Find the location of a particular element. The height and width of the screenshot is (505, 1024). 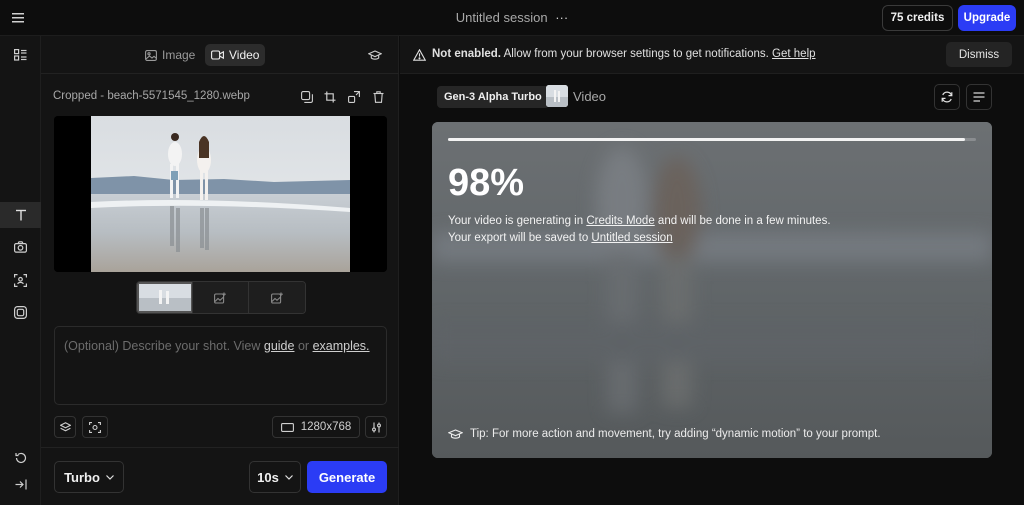

resolution-button: 1280x768 is located at coordinates (316, 427).